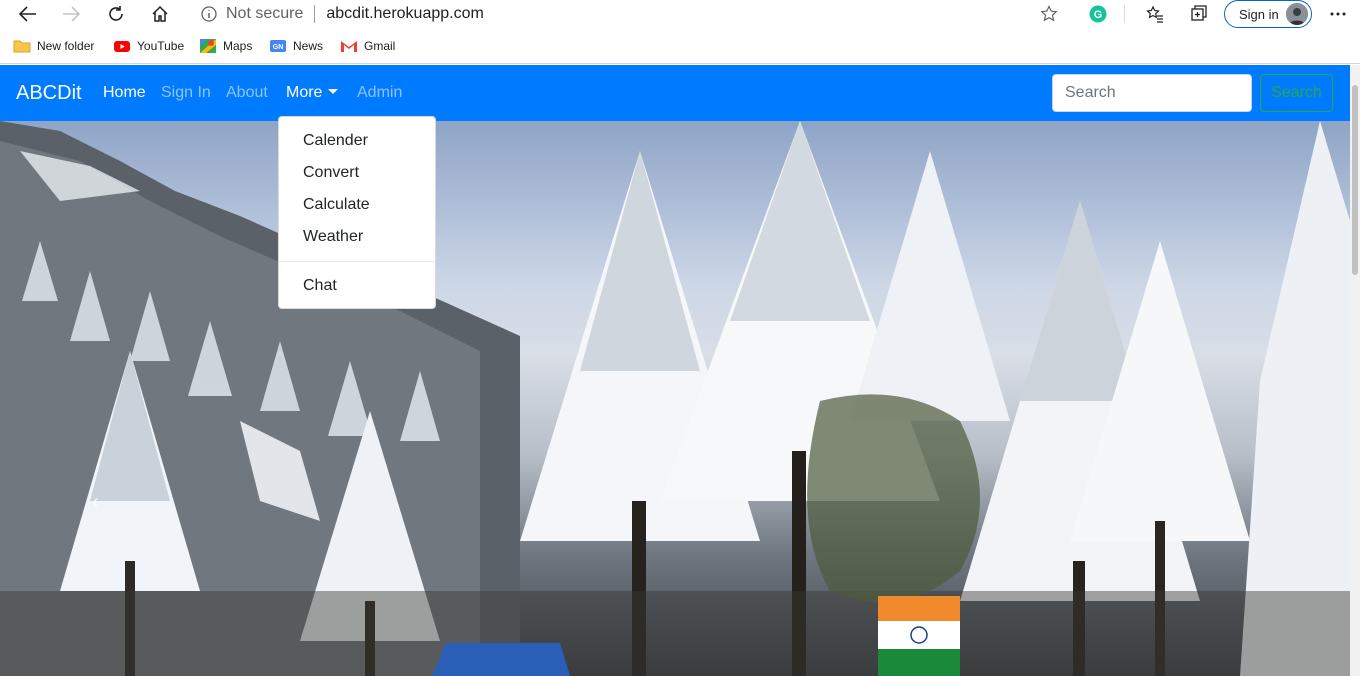  Describe the element at coordinates (186, 93) in the screenshot. I see `nav-sign-in: Sign In` at that location.